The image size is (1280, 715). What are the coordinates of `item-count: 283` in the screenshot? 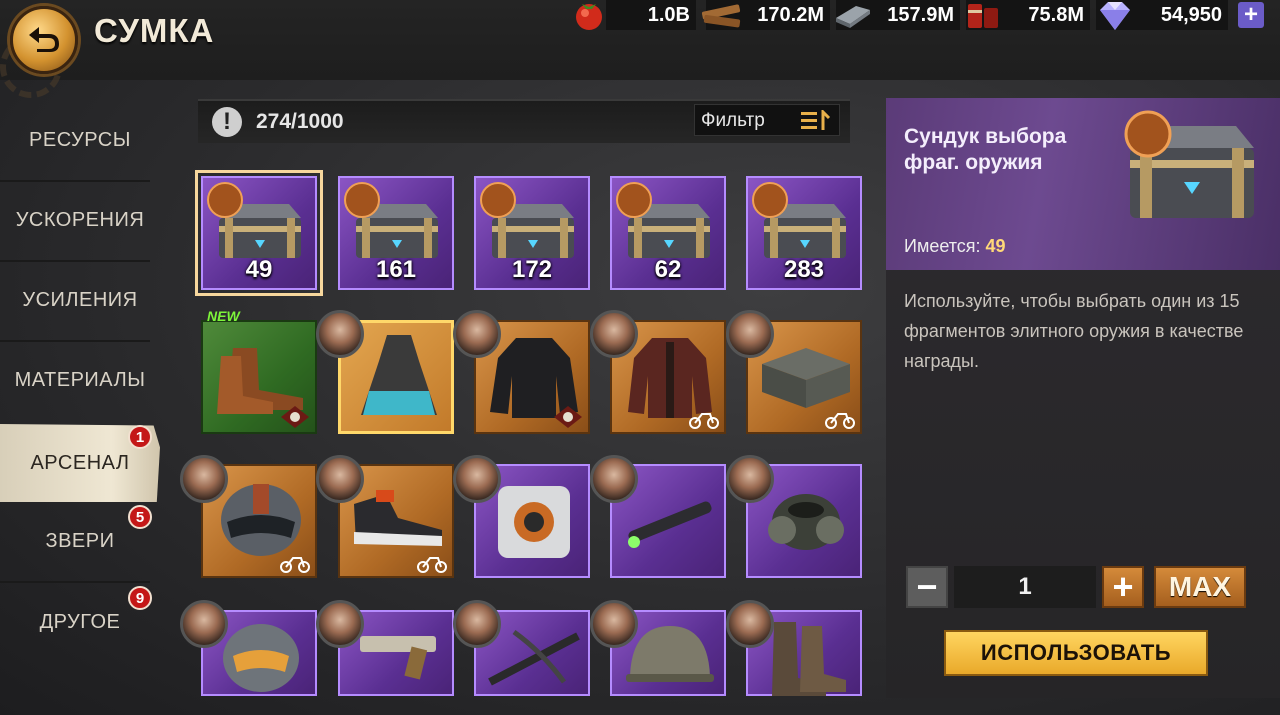 It's located at (804, 269).